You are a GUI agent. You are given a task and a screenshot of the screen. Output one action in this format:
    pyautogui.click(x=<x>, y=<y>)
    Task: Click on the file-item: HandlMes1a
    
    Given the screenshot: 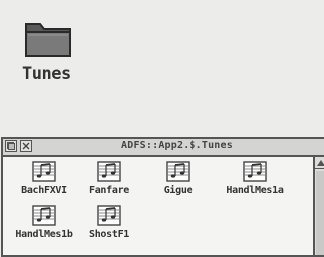 What is the action you would take?
    pyautogui.click(x=255, y=181)
    